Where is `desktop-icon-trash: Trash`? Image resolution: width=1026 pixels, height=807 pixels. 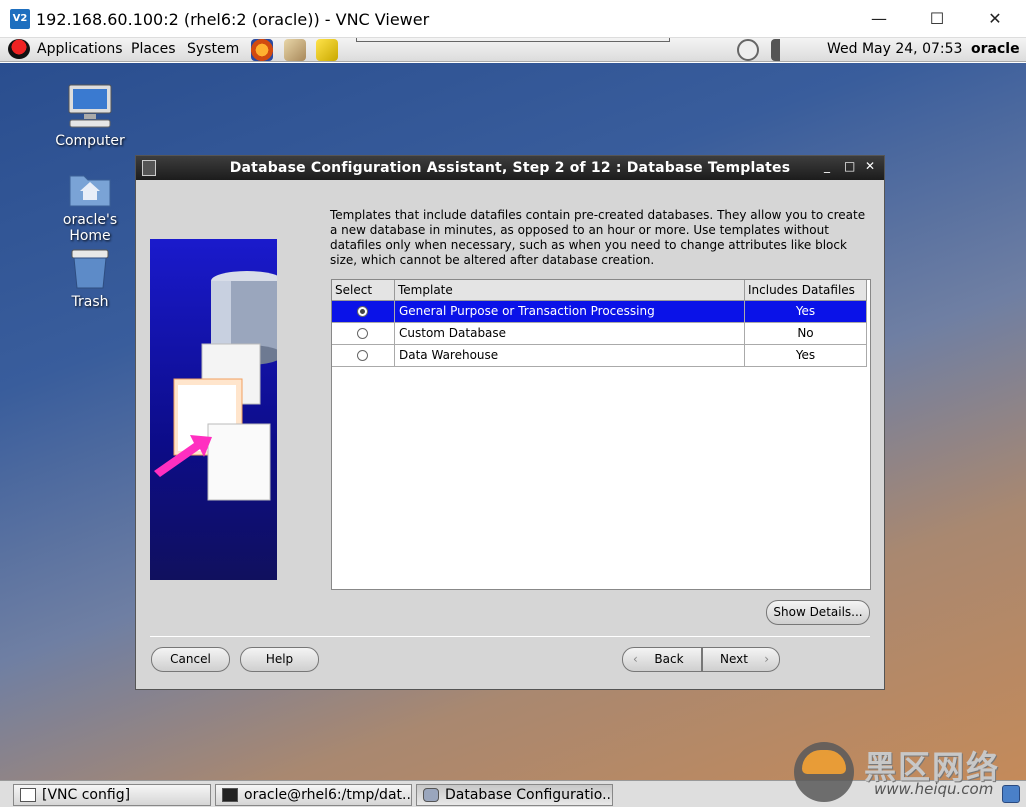 desktop-icon-trash: Trash is located at coordinates (90, 279).